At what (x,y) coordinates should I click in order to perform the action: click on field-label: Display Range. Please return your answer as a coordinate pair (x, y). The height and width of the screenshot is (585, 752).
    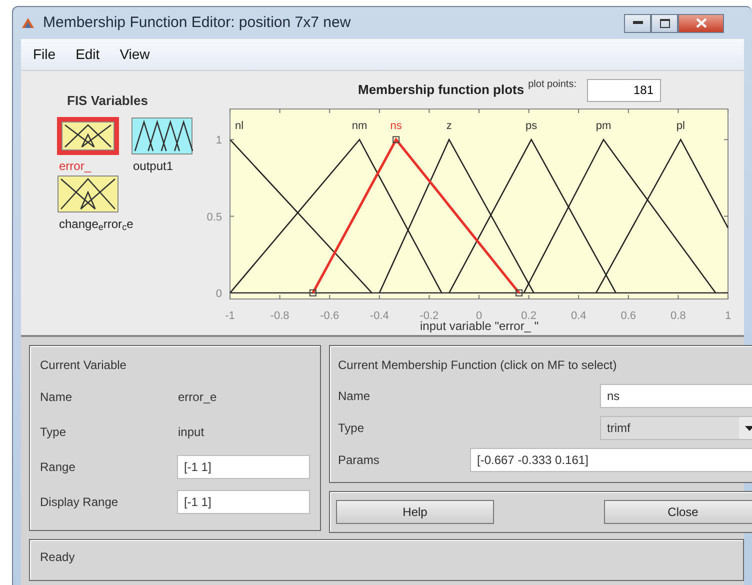
    Looking at the image, I should click on (80, 503).